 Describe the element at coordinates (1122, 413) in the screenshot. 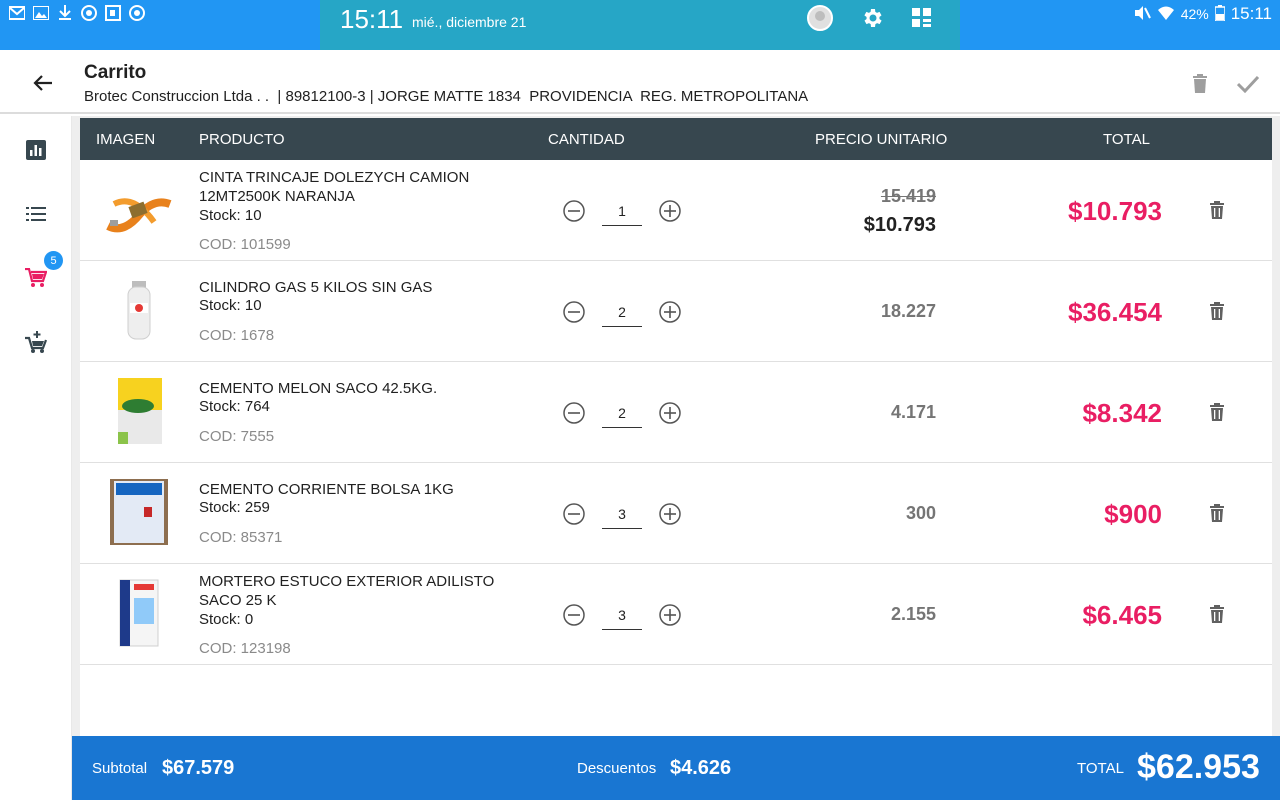

I see `row-total: $8.342` at that location.